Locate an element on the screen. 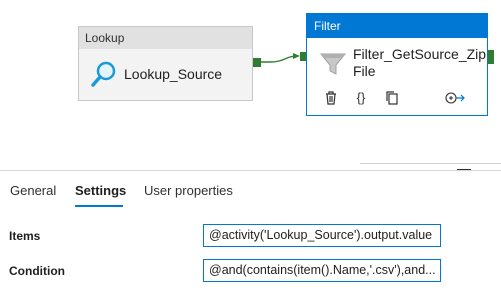 The height and width of the screenshot is (292, 501). activity-type-label: Lookup is located at coordinates (165, 38).